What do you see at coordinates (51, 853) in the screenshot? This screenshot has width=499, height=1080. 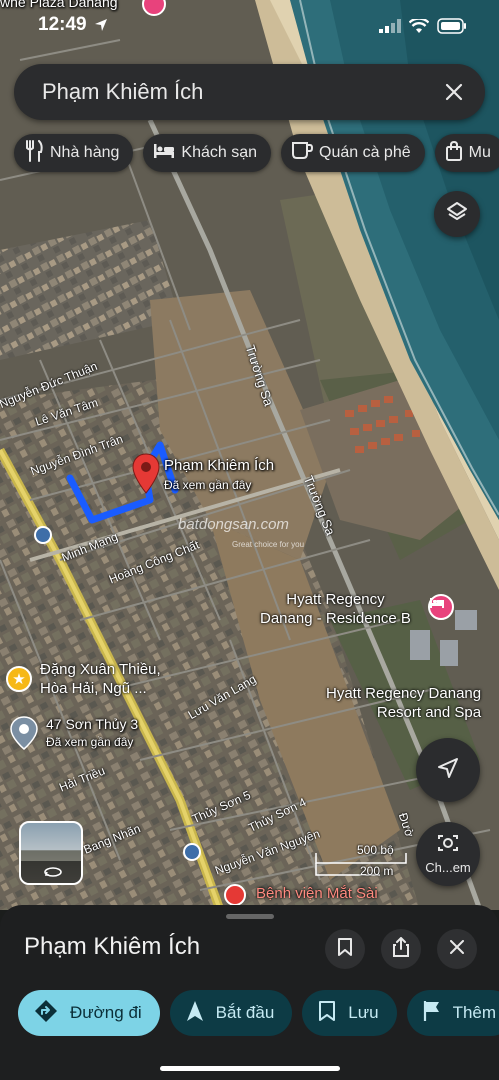 I see `street-view-thumbnail` at bounding box center [51, 853].